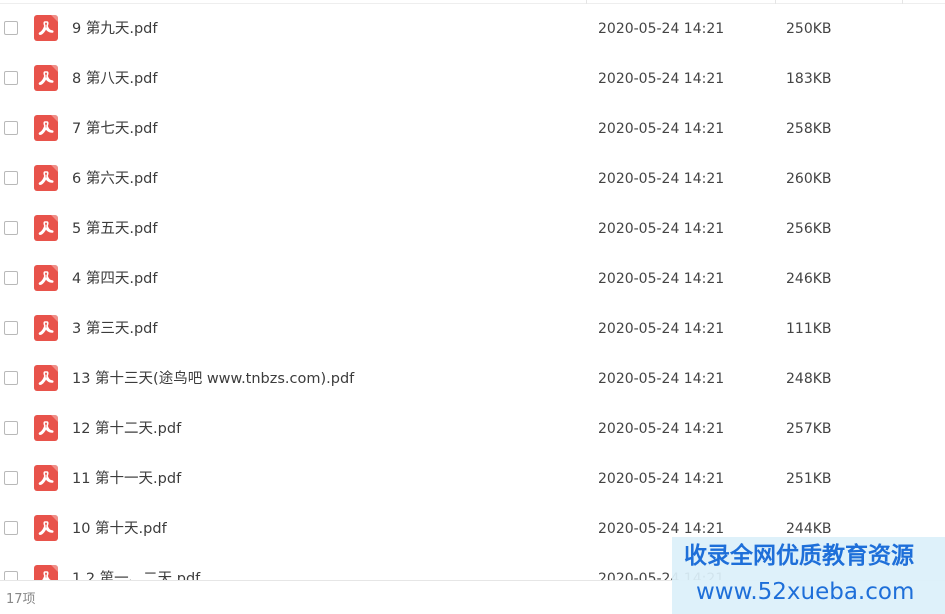 This screenshot has height=614, width=945. I want to click on file-name: 4 第四天.pdf, so click(114, 279).